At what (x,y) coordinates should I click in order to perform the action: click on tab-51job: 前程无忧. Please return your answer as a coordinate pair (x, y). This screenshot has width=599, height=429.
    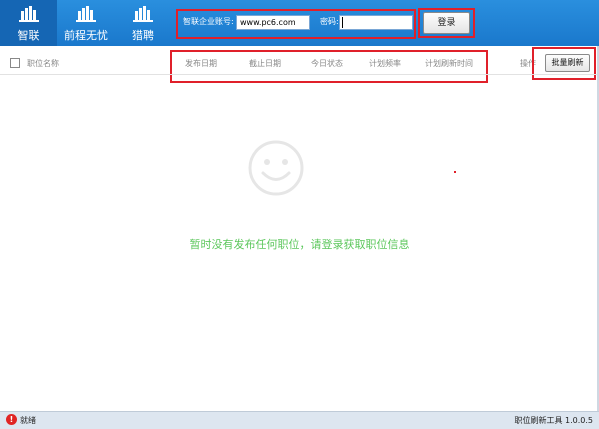
    Looking at the image, I should click on (86, 23).